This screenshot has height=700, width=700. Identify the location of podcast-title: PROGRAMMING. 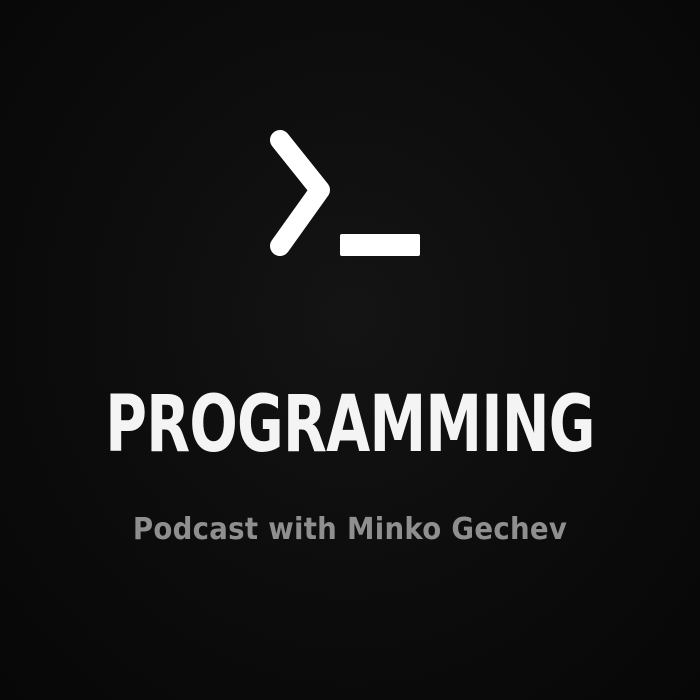
(350, 425).